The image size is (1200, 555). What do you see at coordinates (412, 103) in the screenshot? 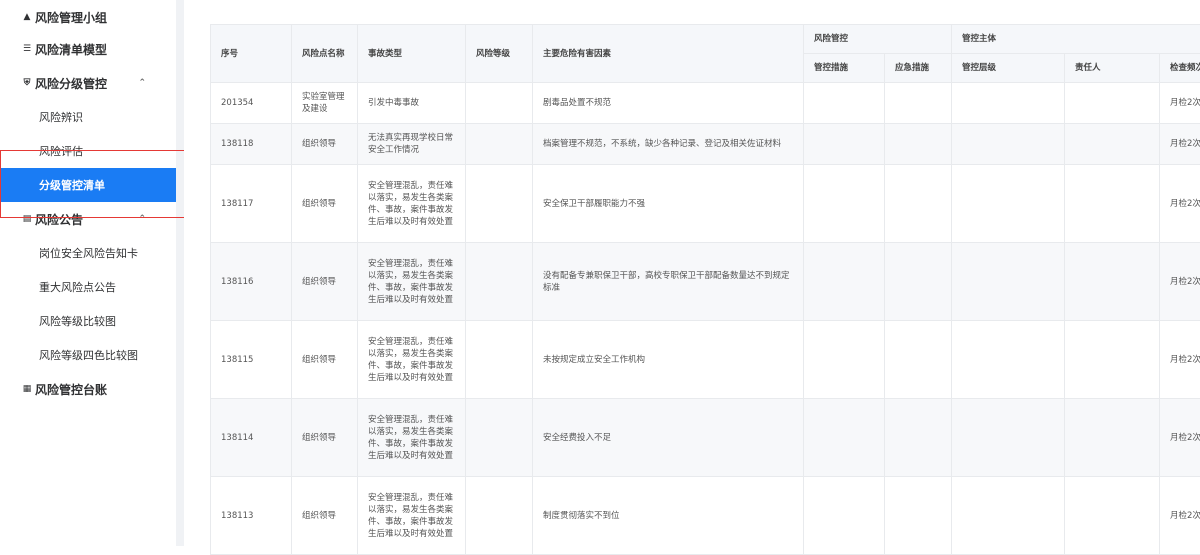
I see `cell-type: 引发中毒事故` at bounding box center [412, 103].